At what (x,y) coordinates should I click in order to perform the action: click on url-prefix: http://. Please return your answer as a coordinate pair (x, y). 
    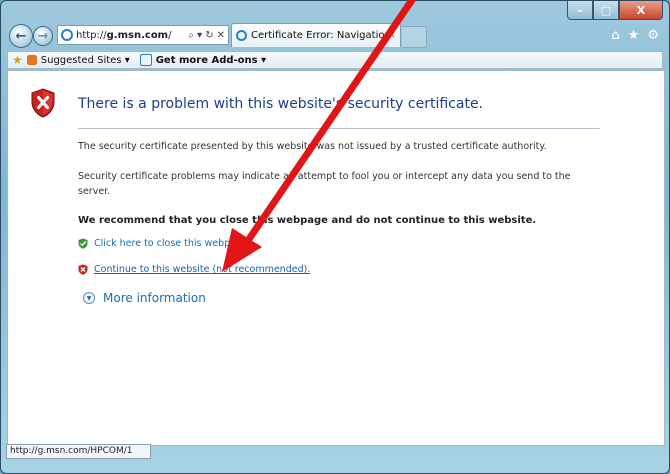
    Looking at the image, I should click on (91, 35).